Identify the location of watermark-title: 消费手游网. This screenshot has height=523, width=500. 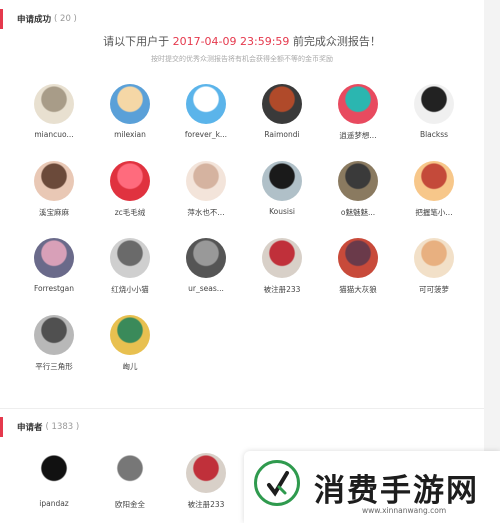
(396, 491).